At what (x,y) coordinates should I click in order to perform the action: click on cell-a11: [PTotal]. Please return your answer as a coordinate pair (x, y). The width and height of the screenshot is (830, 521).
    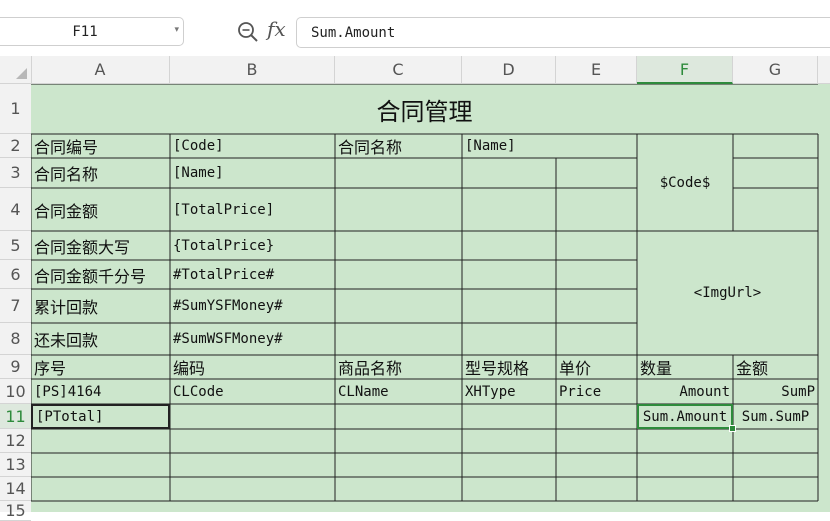
    Looking at the image, I should click on (100, 416).